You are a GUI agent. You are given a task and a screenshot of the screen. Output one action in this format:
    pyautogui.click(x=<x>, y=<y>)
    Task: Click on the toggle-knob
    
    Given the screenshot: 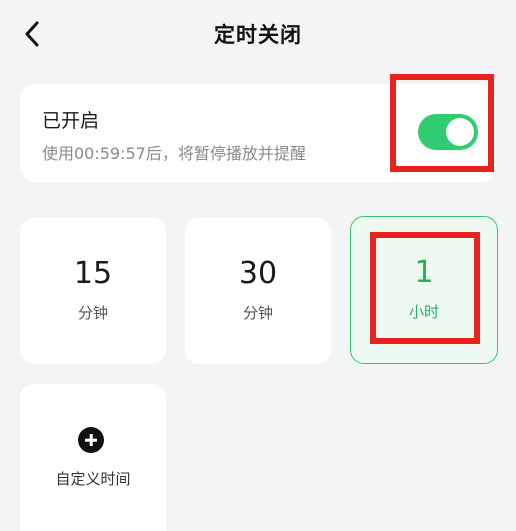 What is the action you would take?
    pyautogui.click(x=460, y=132)
    